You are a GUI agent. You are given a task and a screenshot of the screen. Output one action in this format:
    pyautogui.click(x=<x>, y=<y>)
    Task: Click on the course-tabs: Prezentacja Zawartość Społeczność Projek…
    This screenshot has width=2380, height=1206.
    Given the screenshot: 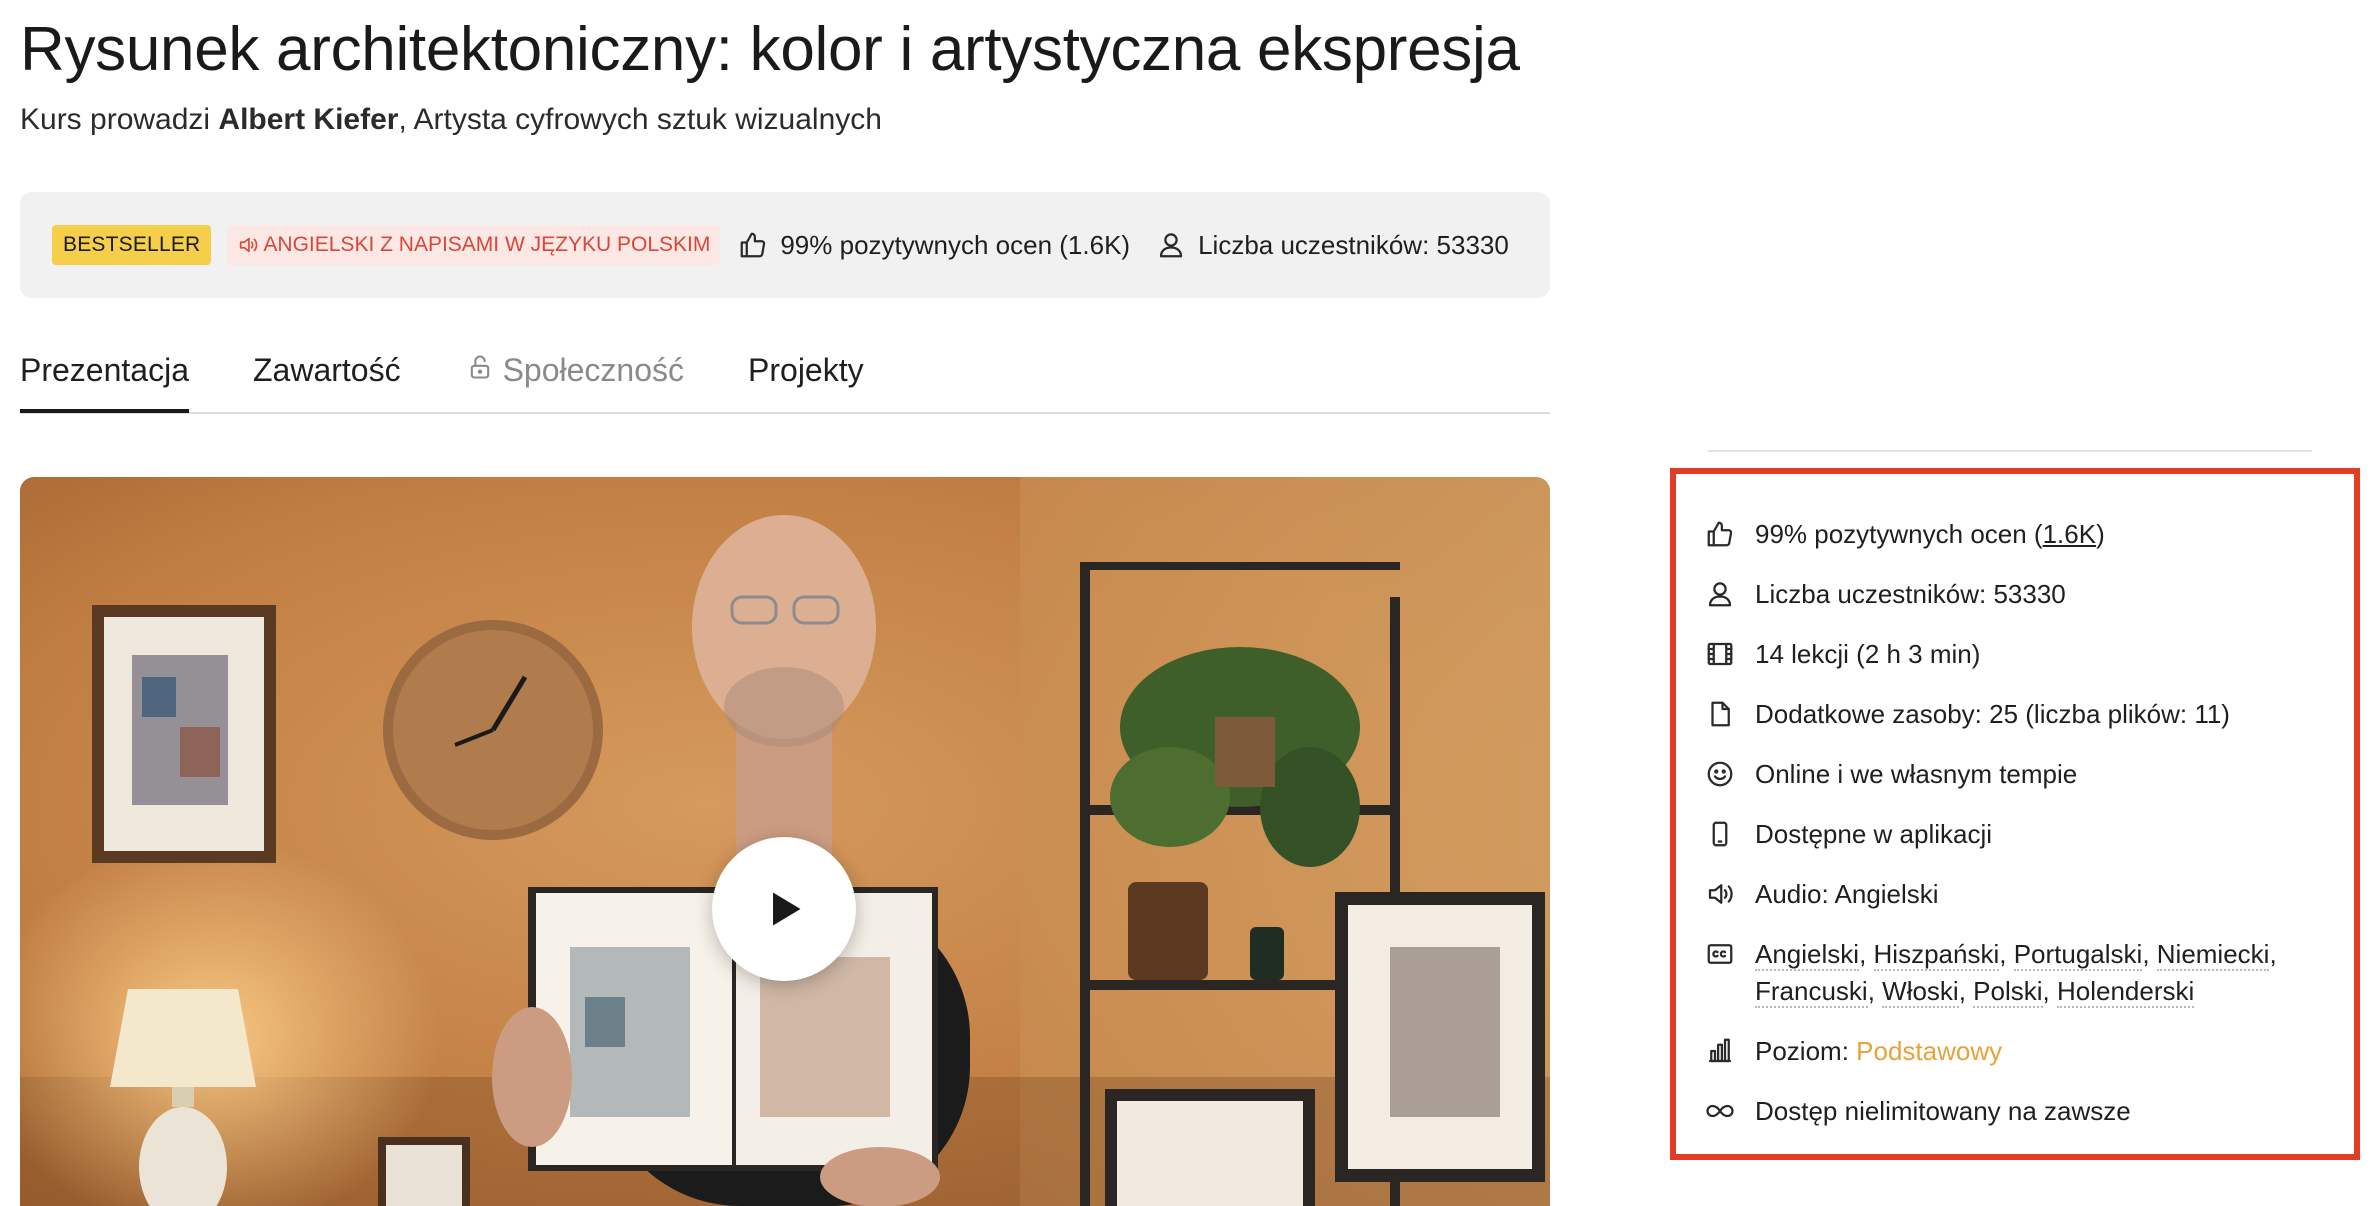 What is the action you would take?
    pyautogui.click(x=785, y=383)
    